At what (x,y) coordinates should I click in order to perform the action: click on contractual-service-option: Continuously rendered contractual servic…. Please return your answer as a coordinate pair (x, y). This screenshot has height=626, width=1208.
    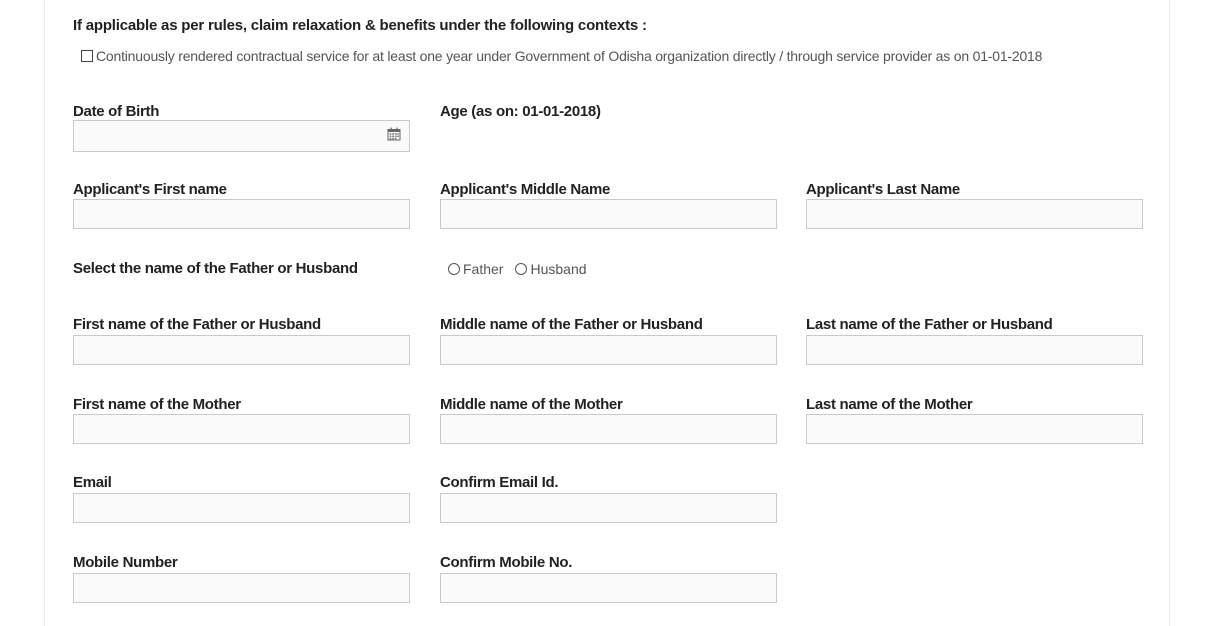
    Looking at the image, I should click on (561, 56).